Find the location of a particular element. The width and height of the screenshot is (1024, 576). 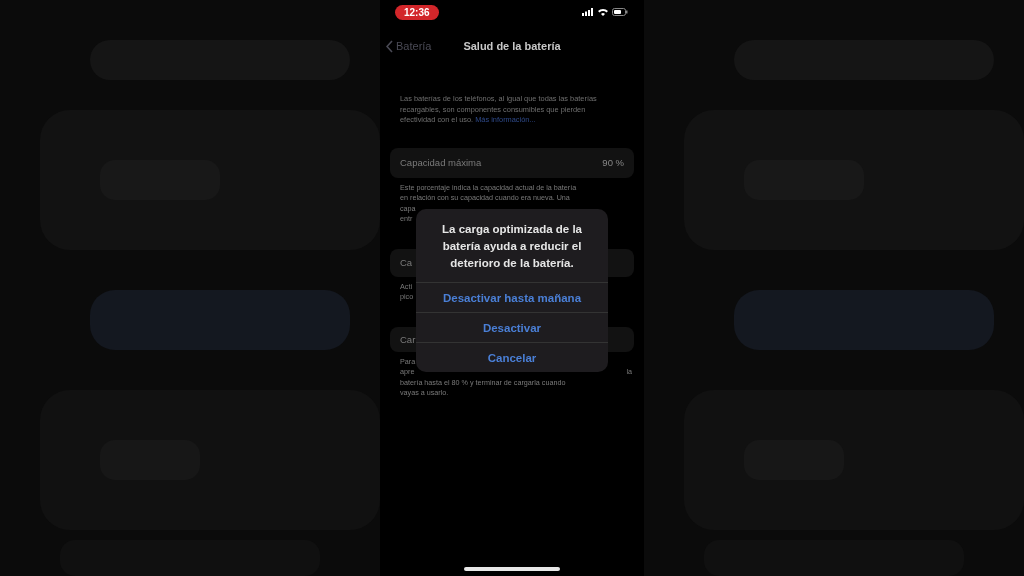

screen-title: Salud de la batería is located at coordinates (512, 46).